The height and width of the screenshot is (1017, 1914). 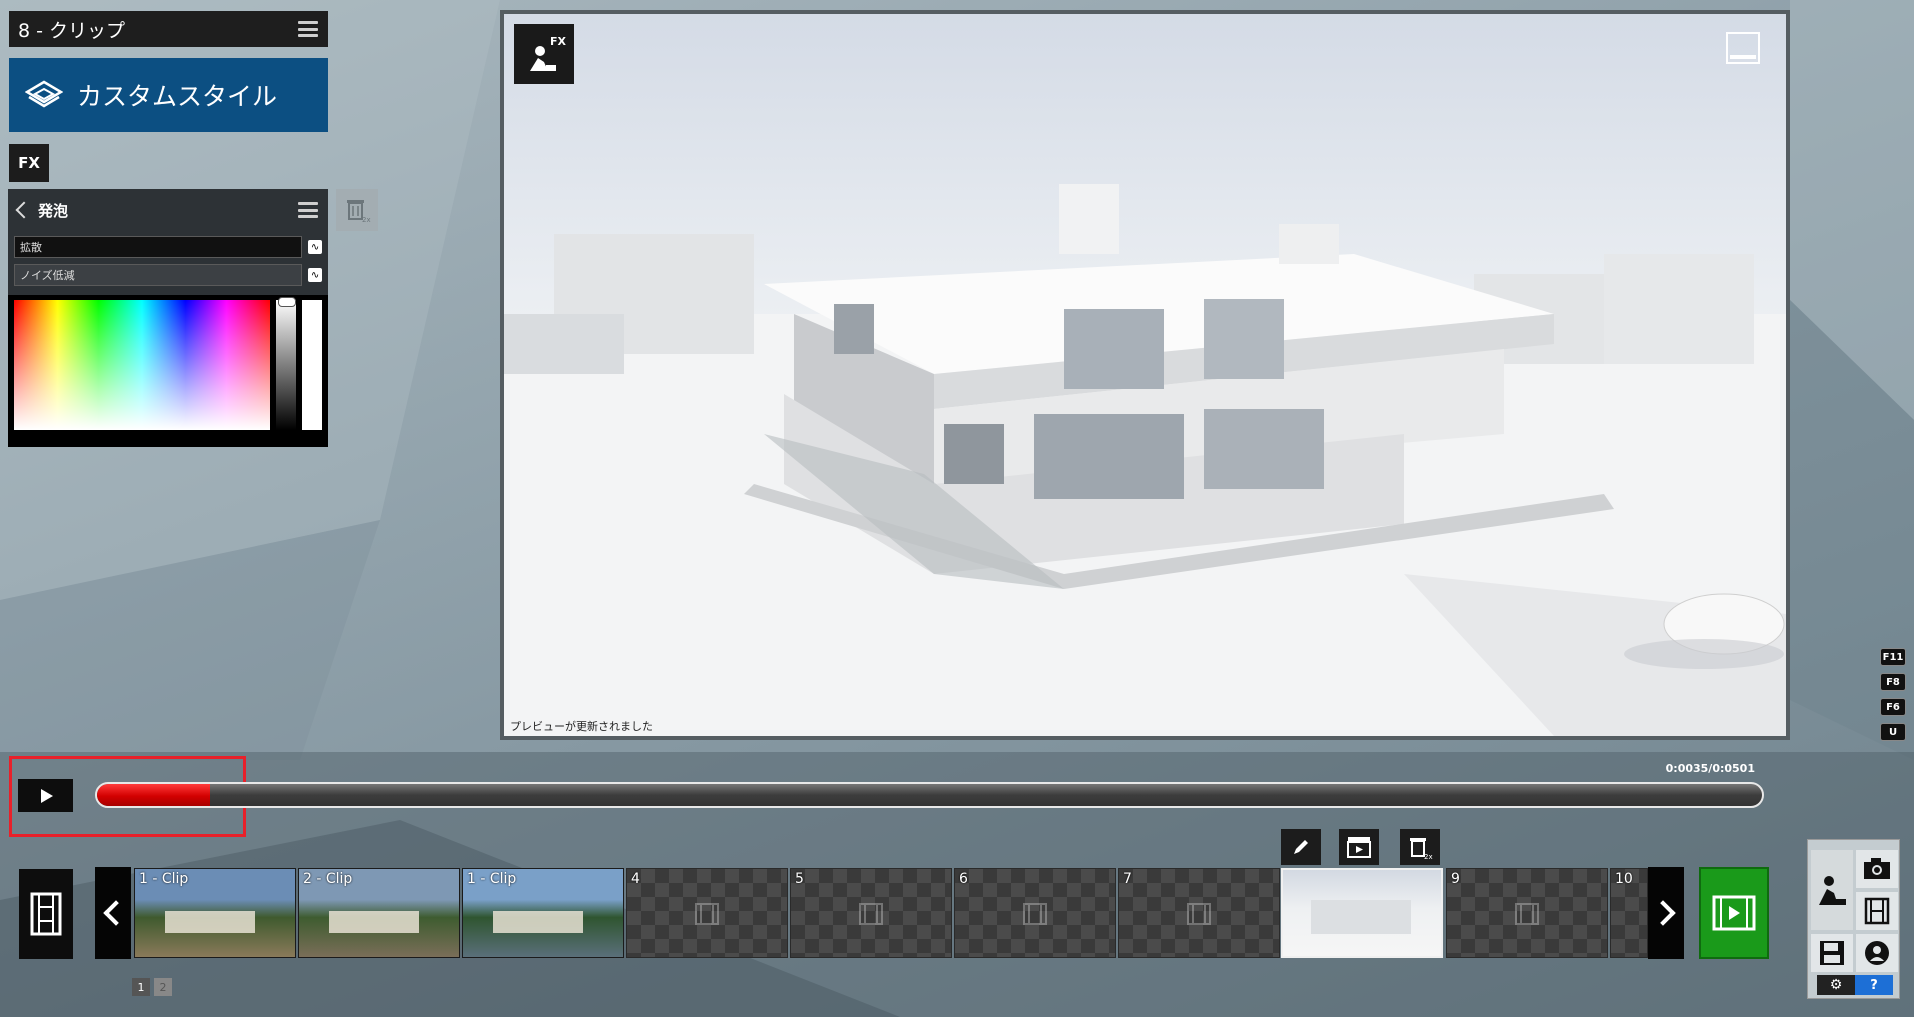 I want to click on clip-slot-label: 6, so click(x=963, y=879).